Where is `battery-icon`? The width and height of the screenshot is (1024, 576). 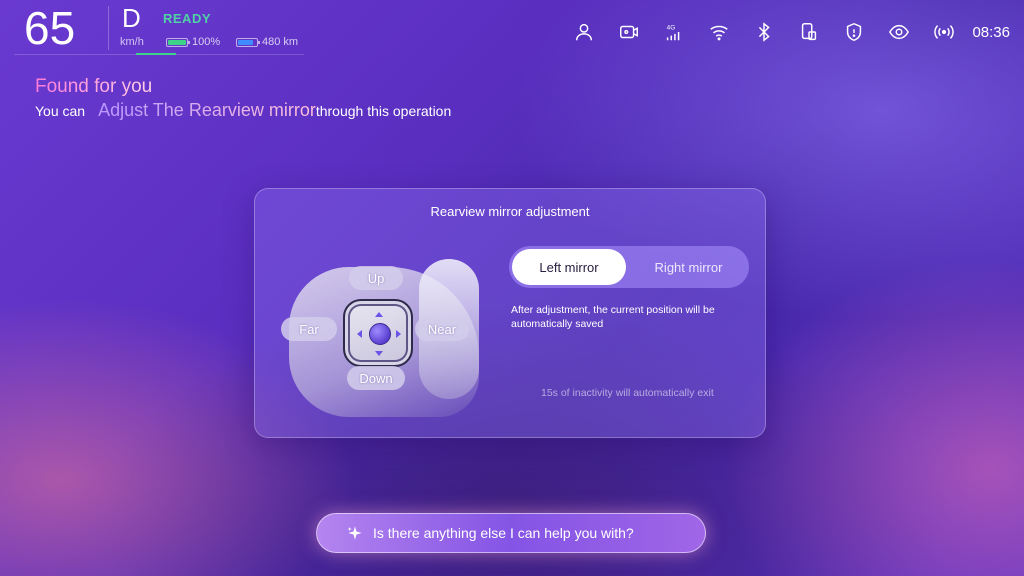 battery-icon is located at coordinates (178, 42).